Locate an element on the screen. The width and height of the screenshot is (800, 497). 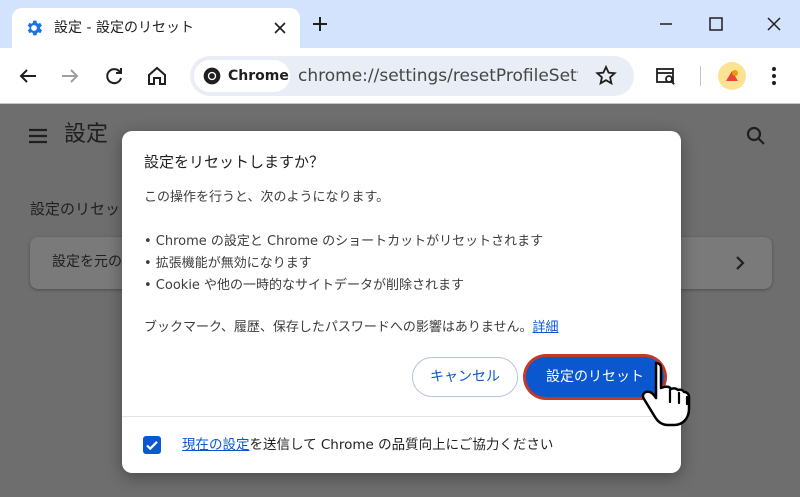
dialog-title: 設定をリセットしますか？ is located at coordinates (234, 162).